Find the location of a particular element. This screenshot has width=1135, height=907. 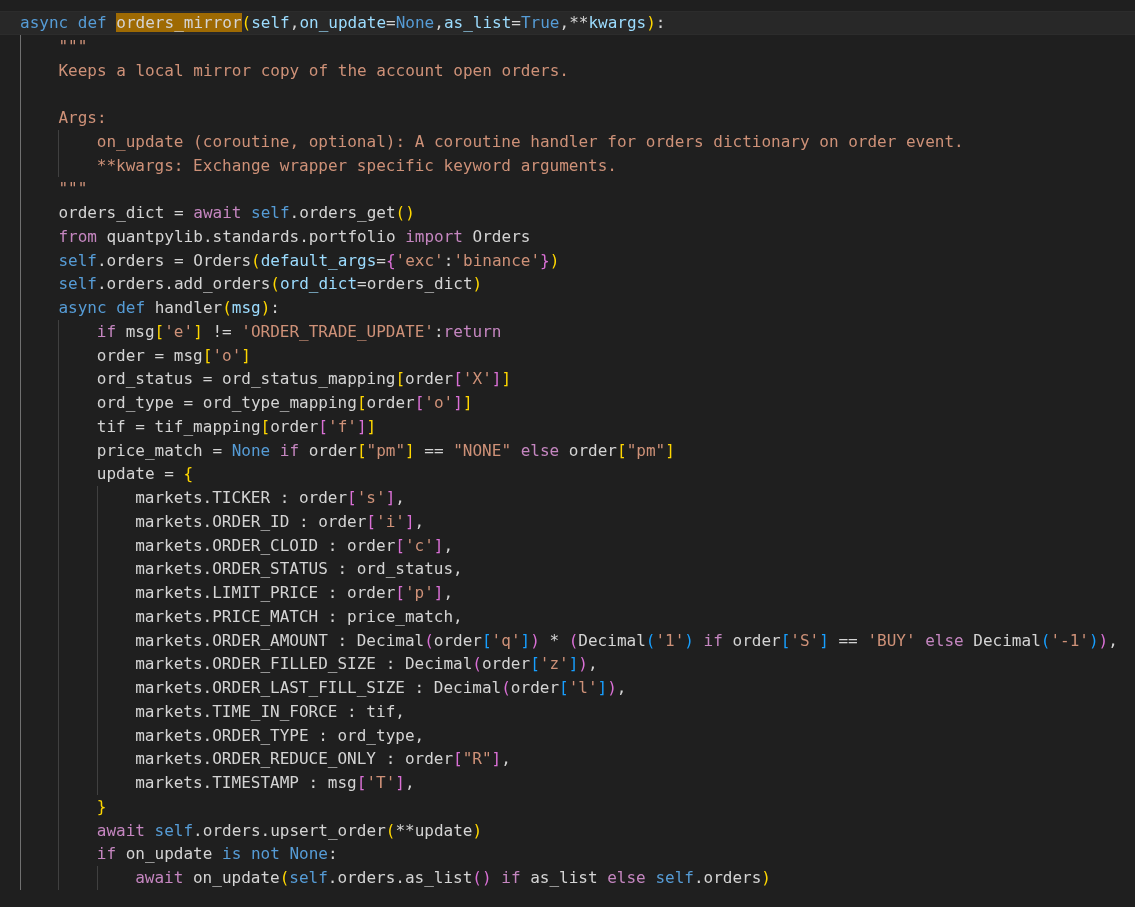

code-line: markets.ORDER_STATUS : ord_status, is located at coordinates (298, 569).